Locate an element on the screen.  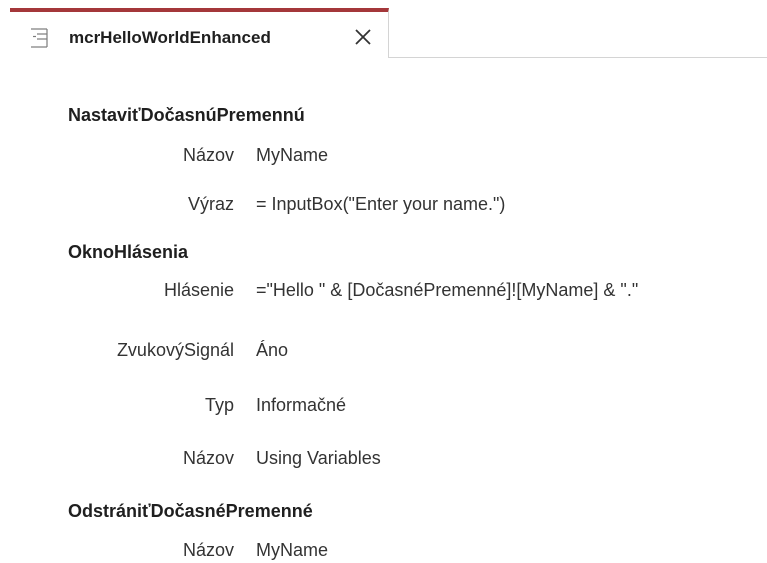
argument-value: Using Variables is located at coordinates (318, 458).